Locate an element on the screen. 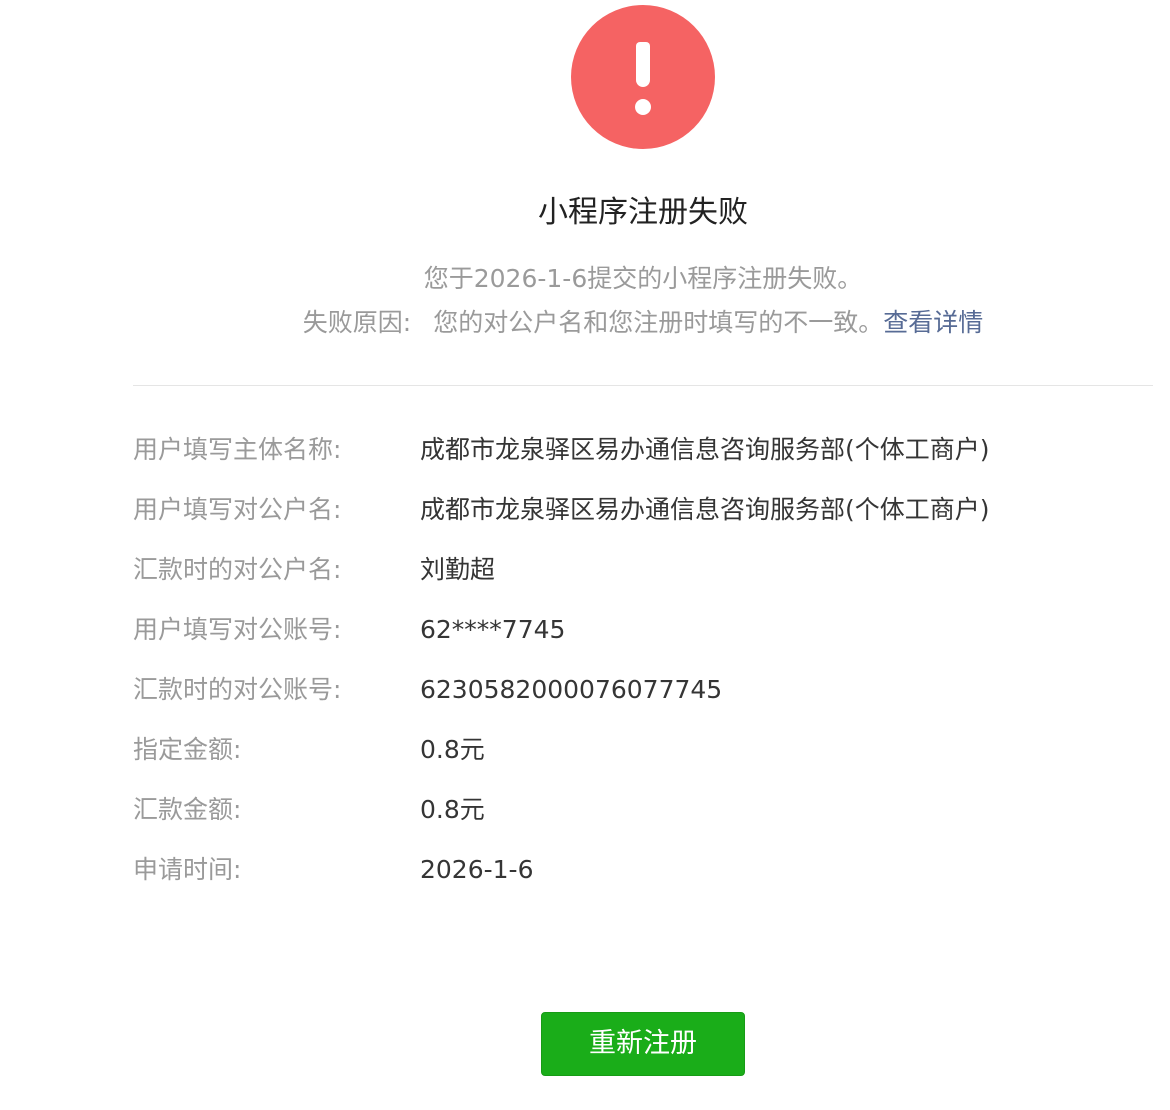  submission-text: 您于2026-1-6提交的小程序注册失败。 is located at coordinates (643, 278).